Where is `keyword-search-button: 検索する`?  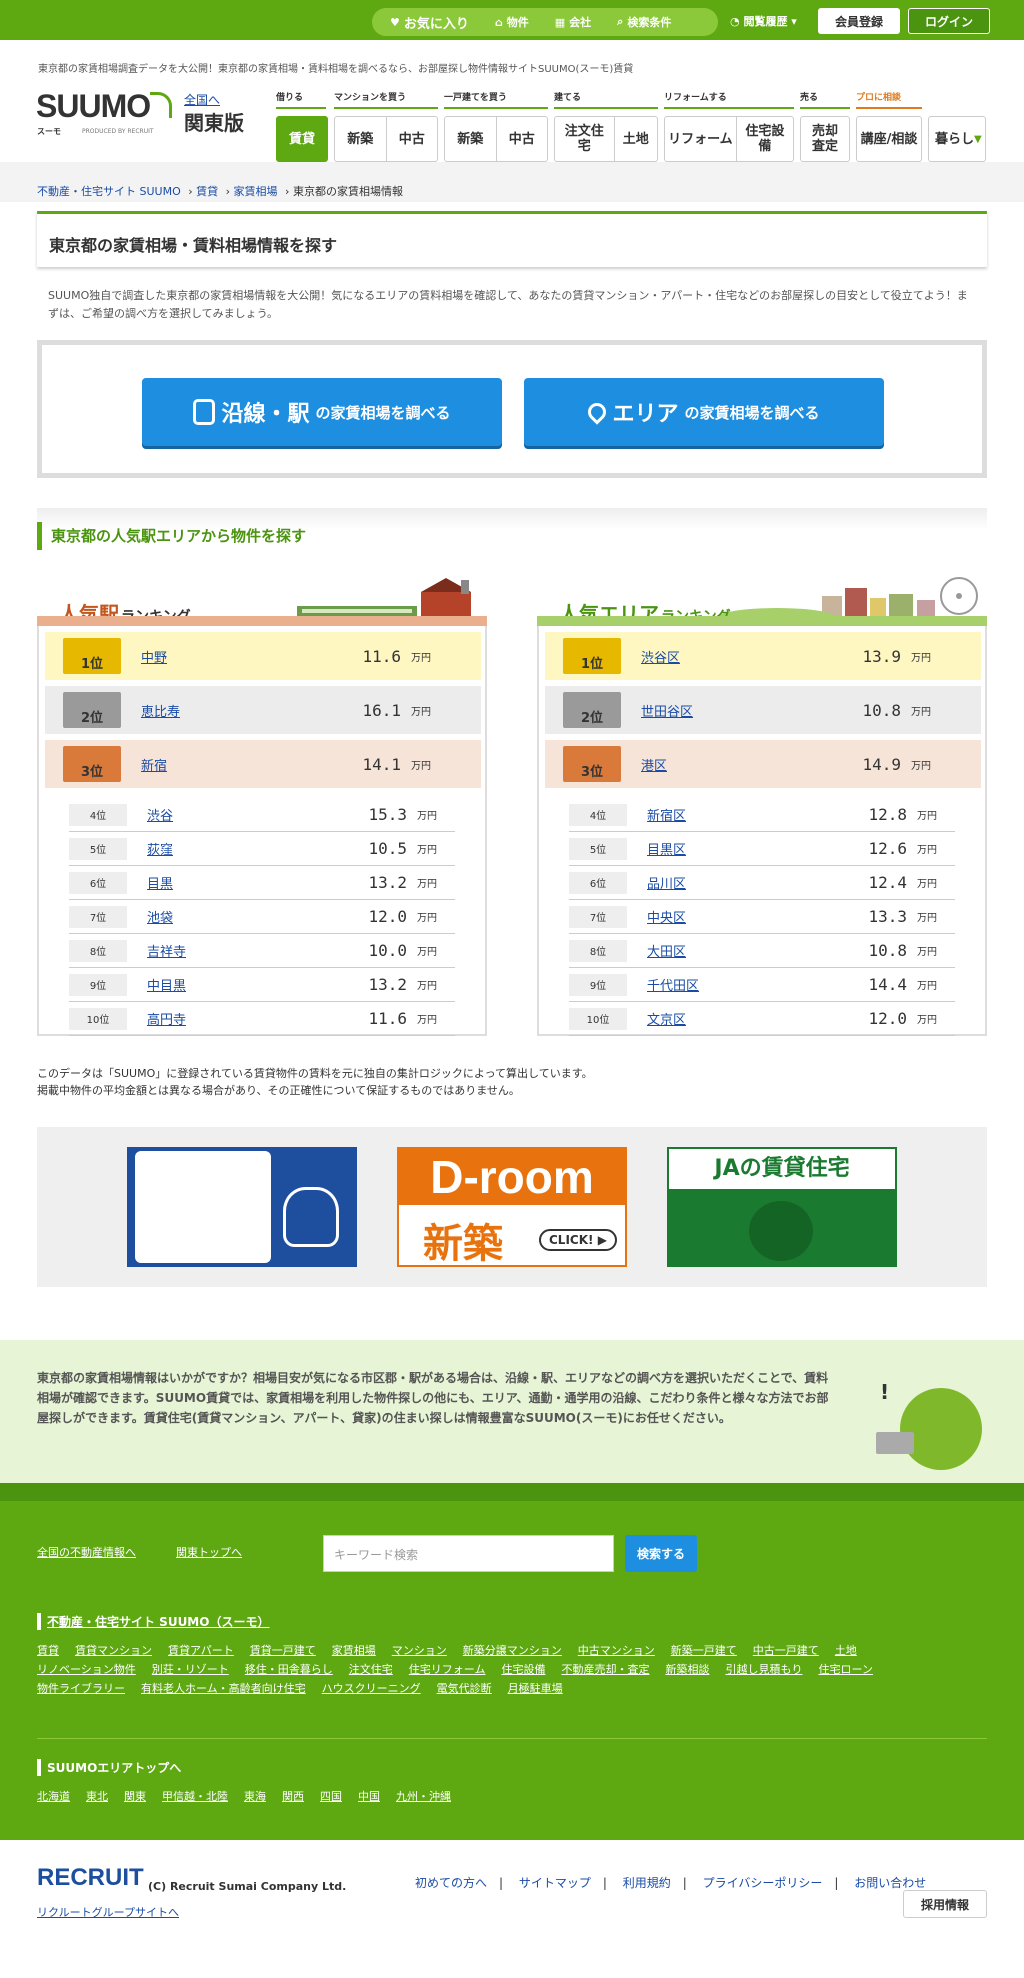
keyword-search-button: 検索する is located at coordinates (661, 1553).